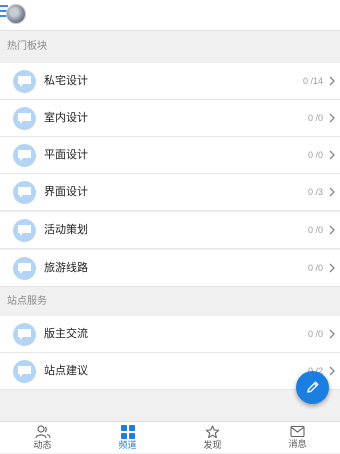 The image size is (340, 454). I want to click on tab-channels: 频道, so click(127, 438).